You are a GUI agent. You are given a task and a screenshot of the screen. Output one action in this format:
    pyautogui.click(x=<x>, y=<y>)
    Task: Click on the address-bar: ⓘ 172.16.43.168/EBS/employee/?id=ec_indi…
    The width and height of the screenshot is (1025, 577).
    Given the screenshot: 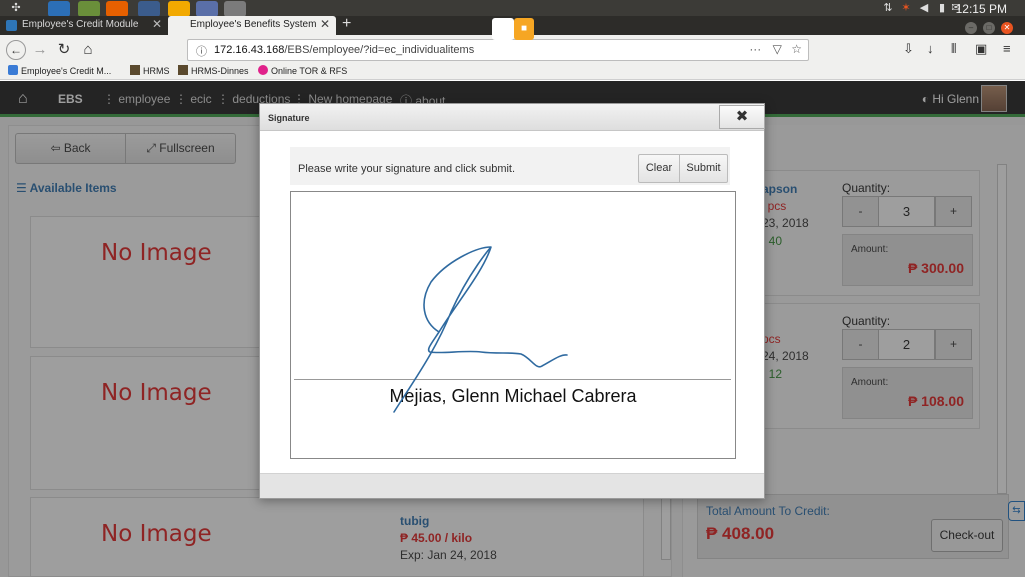 What is the action you would take?
    pyautogui.click(x=498, y=50)
    